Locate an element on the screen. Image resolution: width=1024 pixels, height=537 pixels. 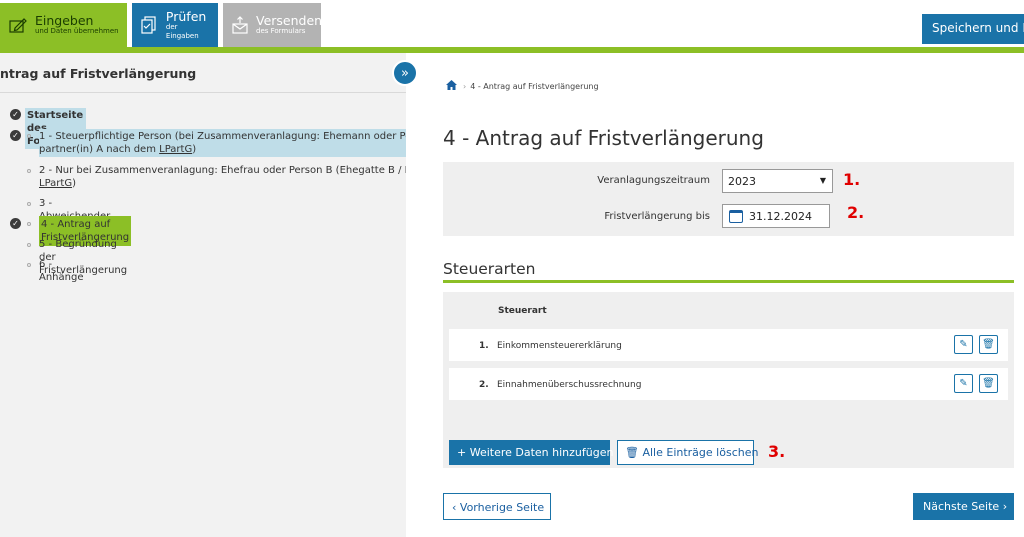
table-row: 2. Einnahmenüberschussrechnung ✎ 🗑 is located at coordinates (728, 384).